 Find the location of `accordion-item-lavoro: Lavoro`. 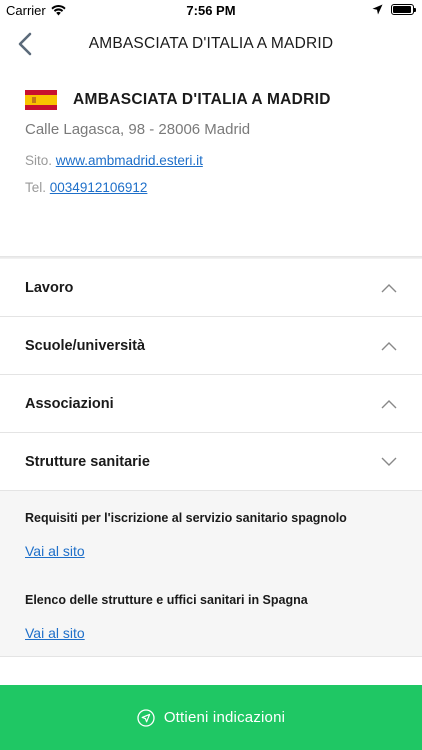

accordion-item-lavoro: Lavoro is located at coordinates (211, 288).